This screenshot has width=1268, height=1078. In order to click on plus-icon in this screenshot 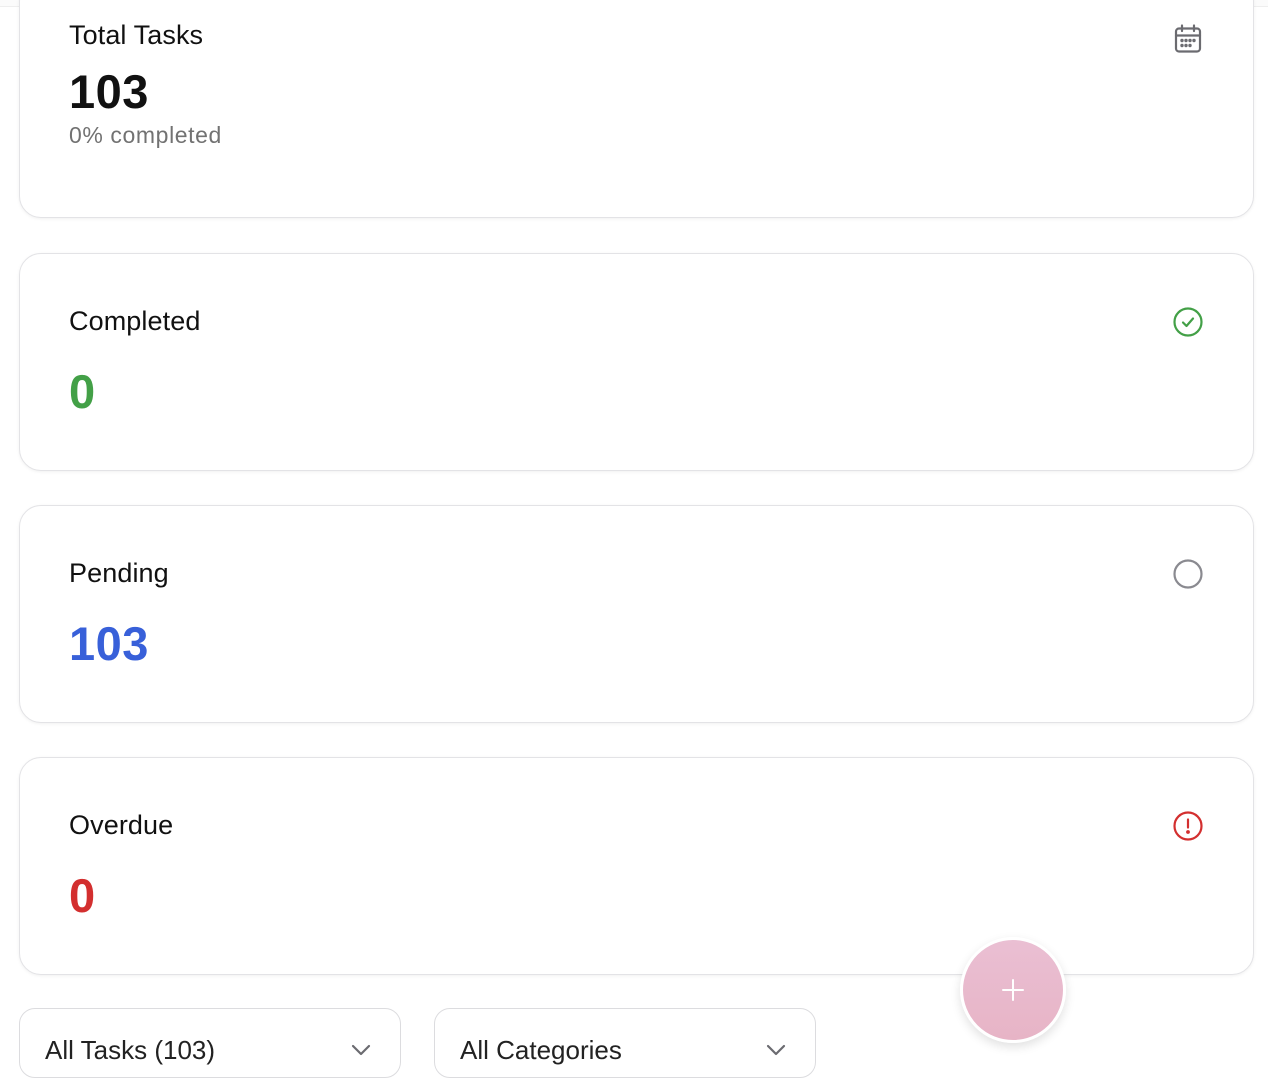, I will do `click(1013, 990)`.